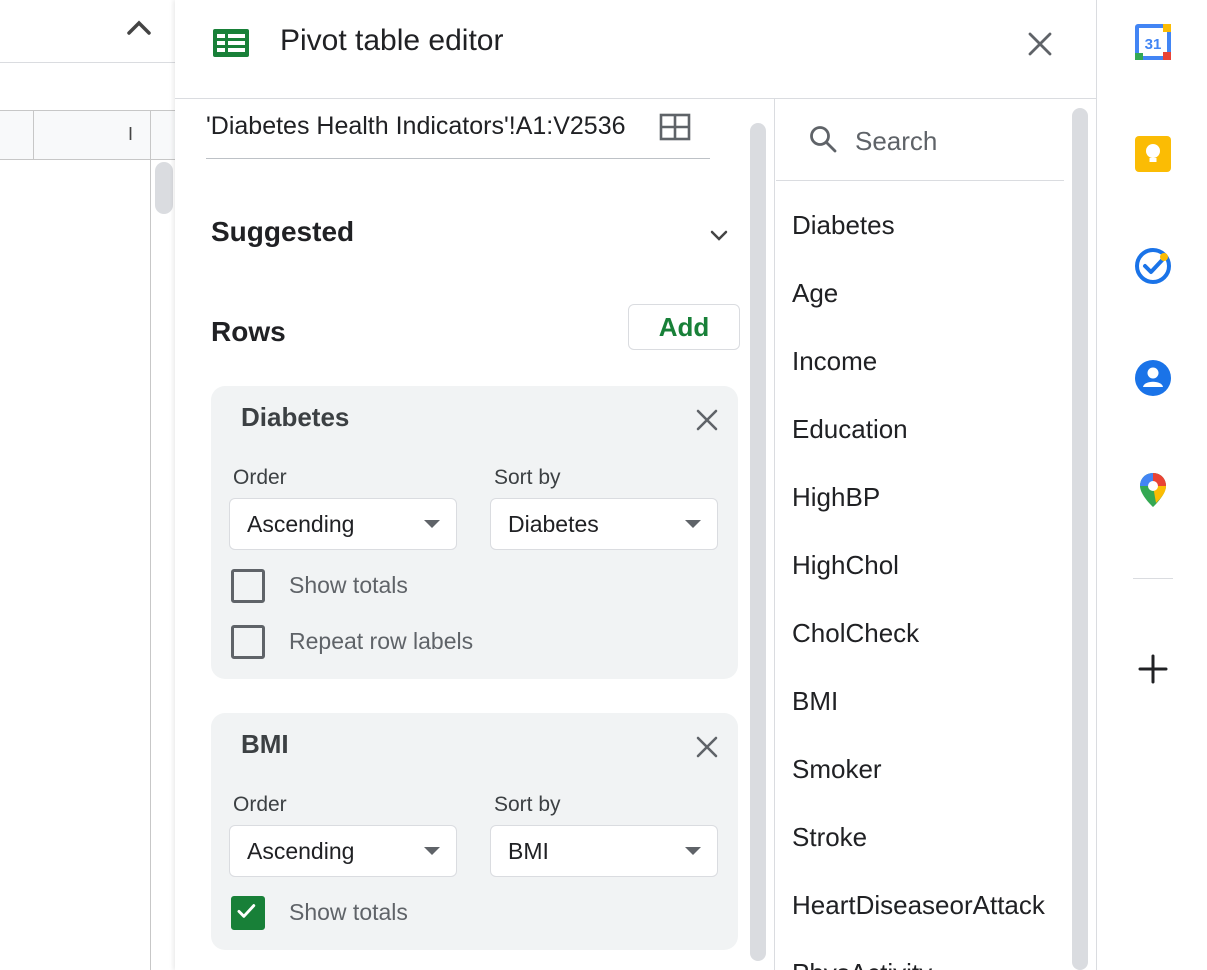  I want to click on search-icon, so click(823, 139).